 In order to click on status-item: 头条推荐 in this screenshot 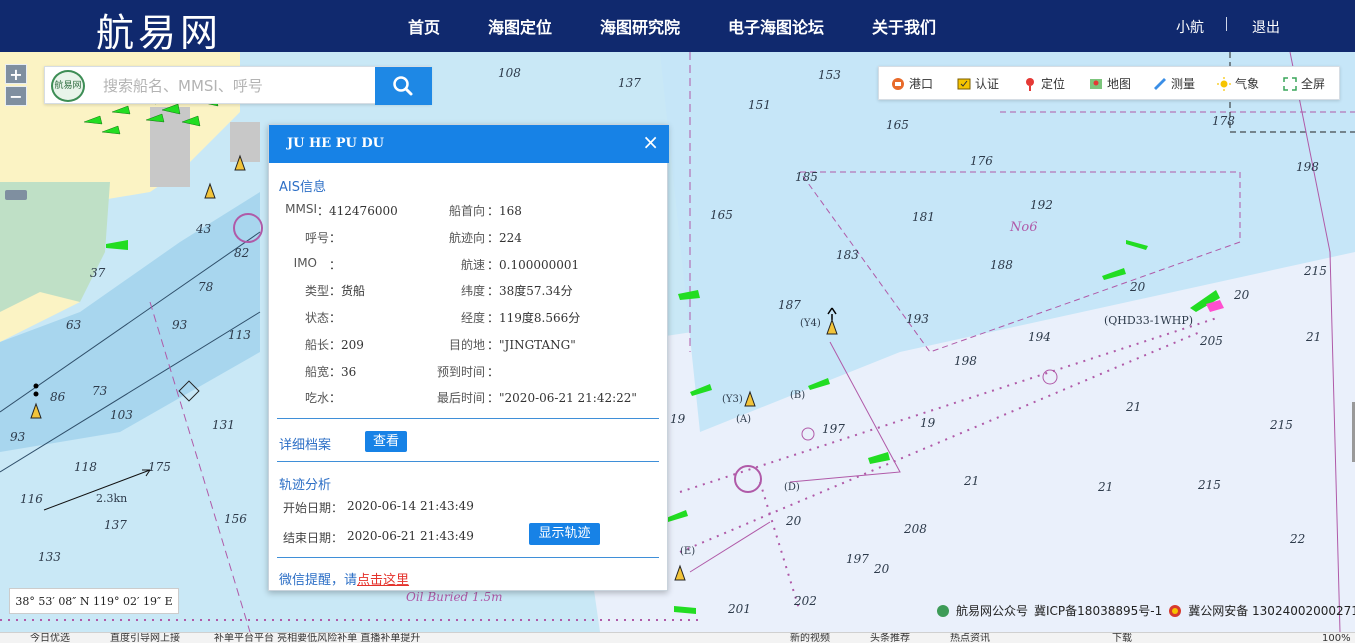, I will do `click(890, 638)`.